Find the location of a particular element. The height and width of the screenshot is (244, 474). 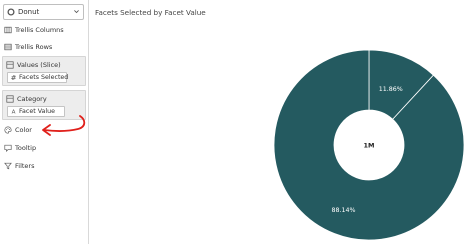

facet-value-pill: A Facet Value is located at coordinates (36, 111).